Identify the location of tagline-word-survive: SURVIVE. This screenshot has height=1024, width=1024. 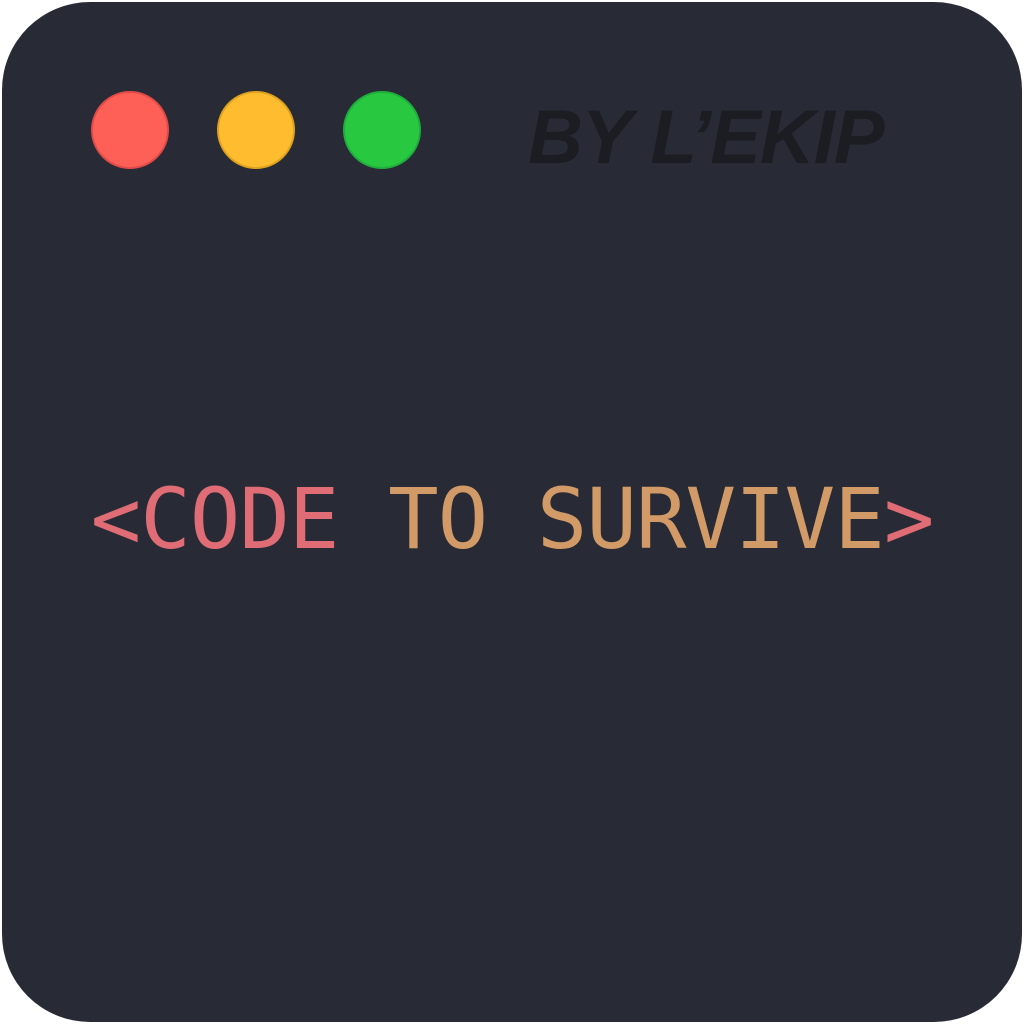
(710, 519).